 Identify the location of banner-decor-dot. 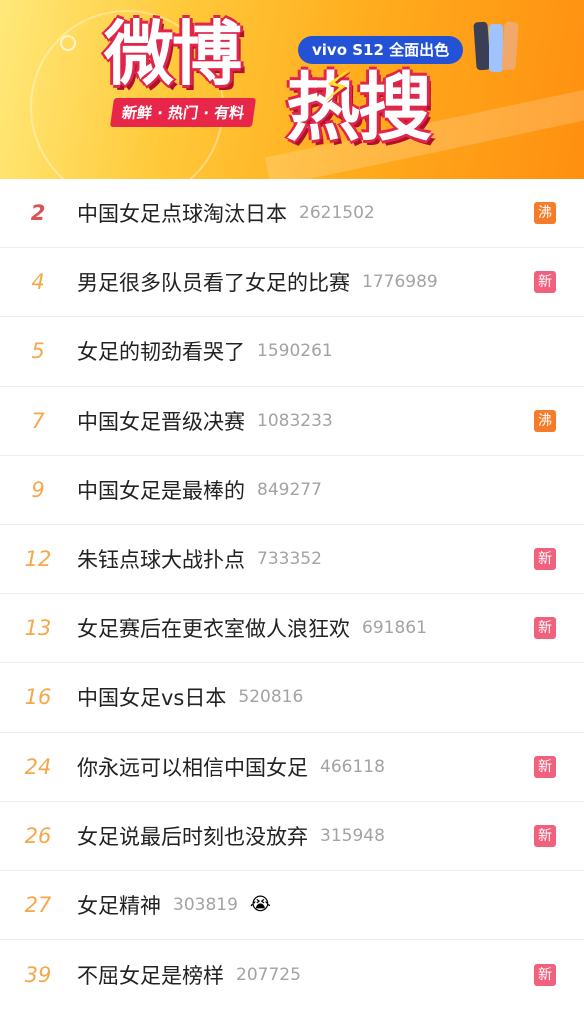
(68, 43).